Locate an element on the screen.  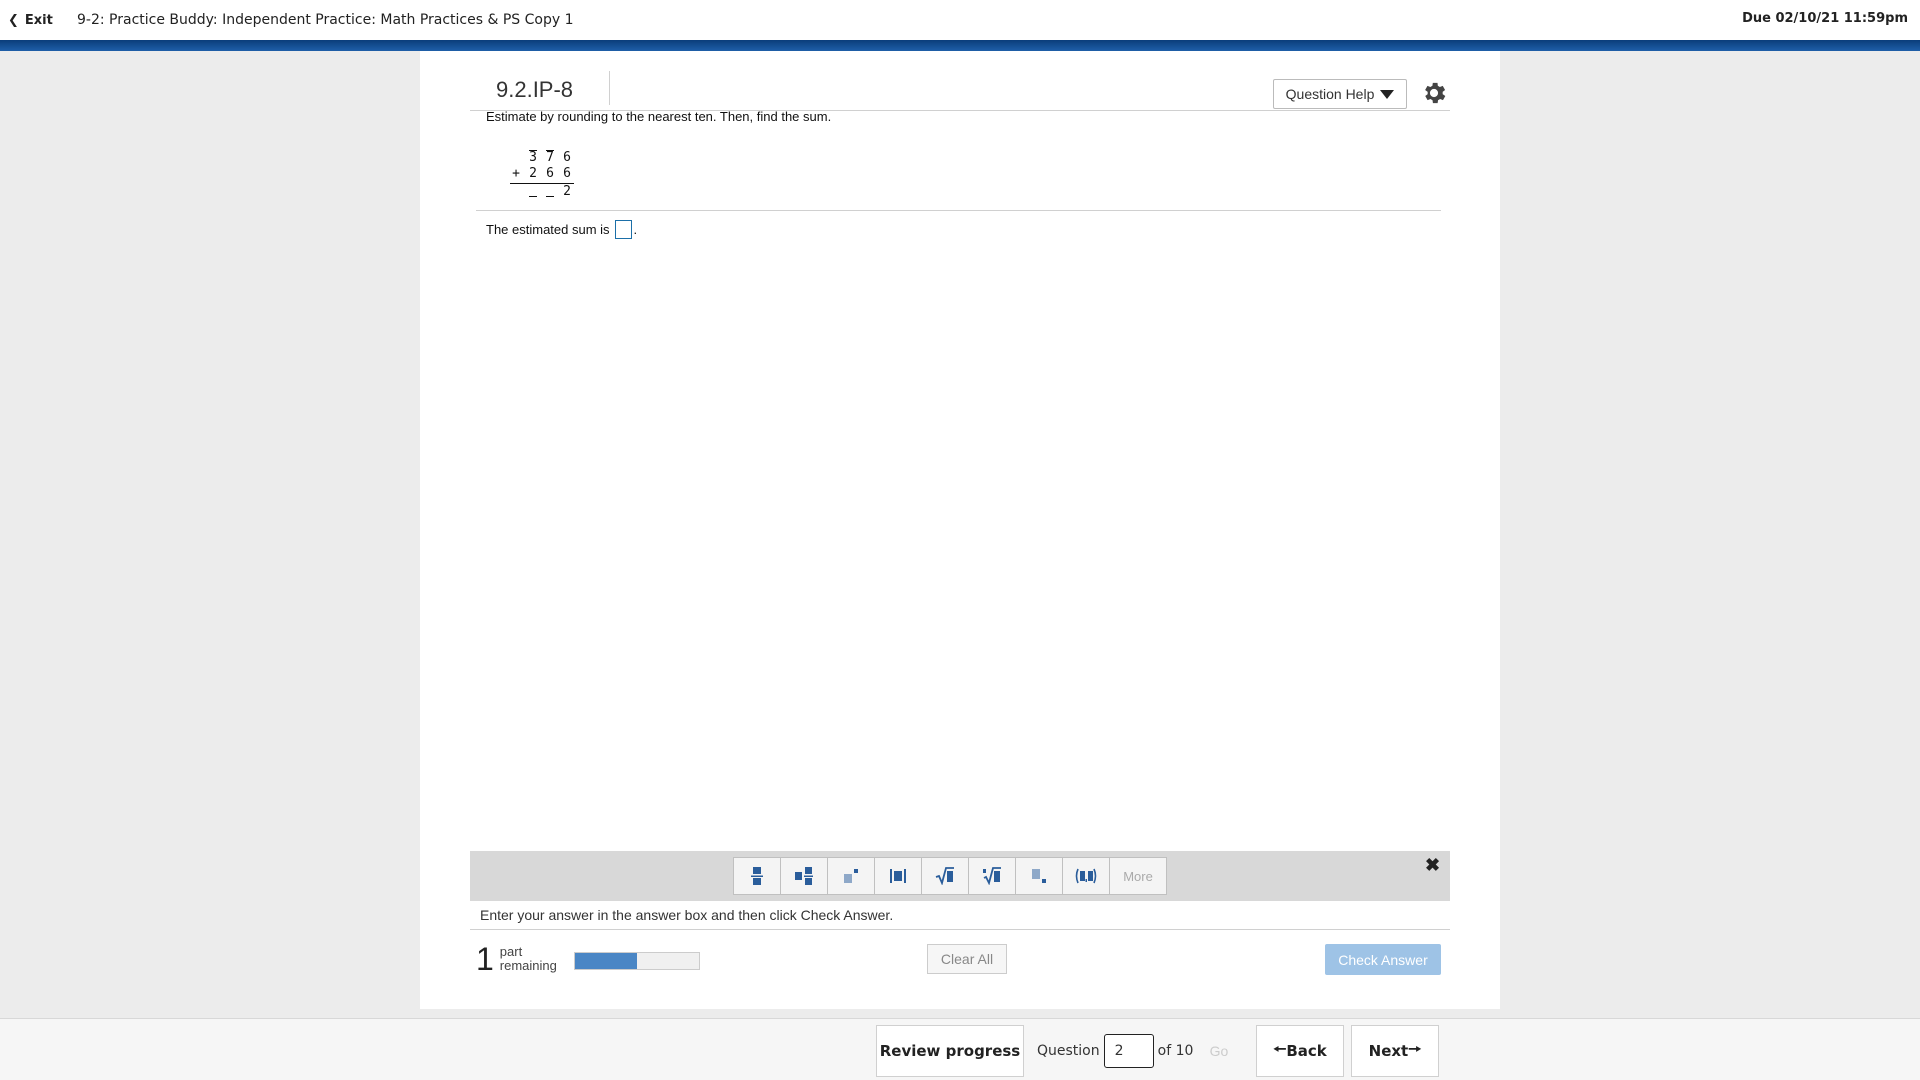
chevron-left-icon: ❮ is located at coordinates (13, 20).